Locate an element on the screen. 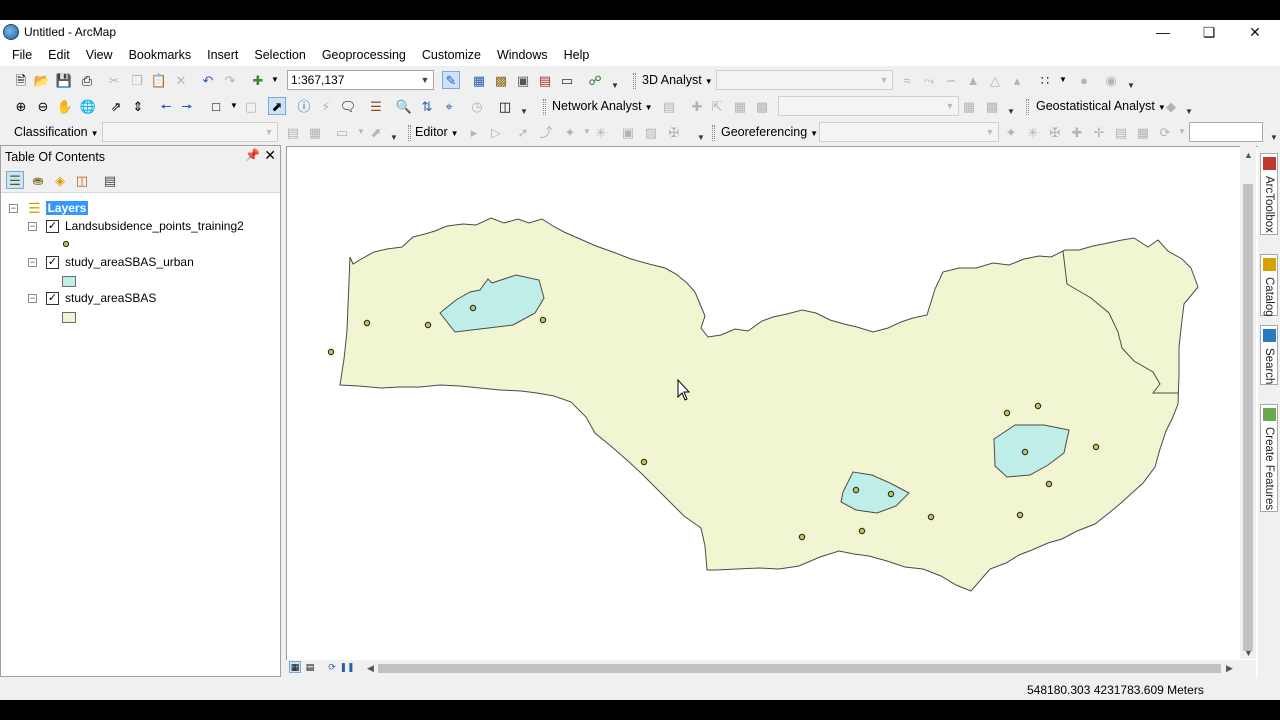 This screenshot has width=1280, height=720. layer-visibility-checkbox: ✓ is located at coordinates (52, 226).